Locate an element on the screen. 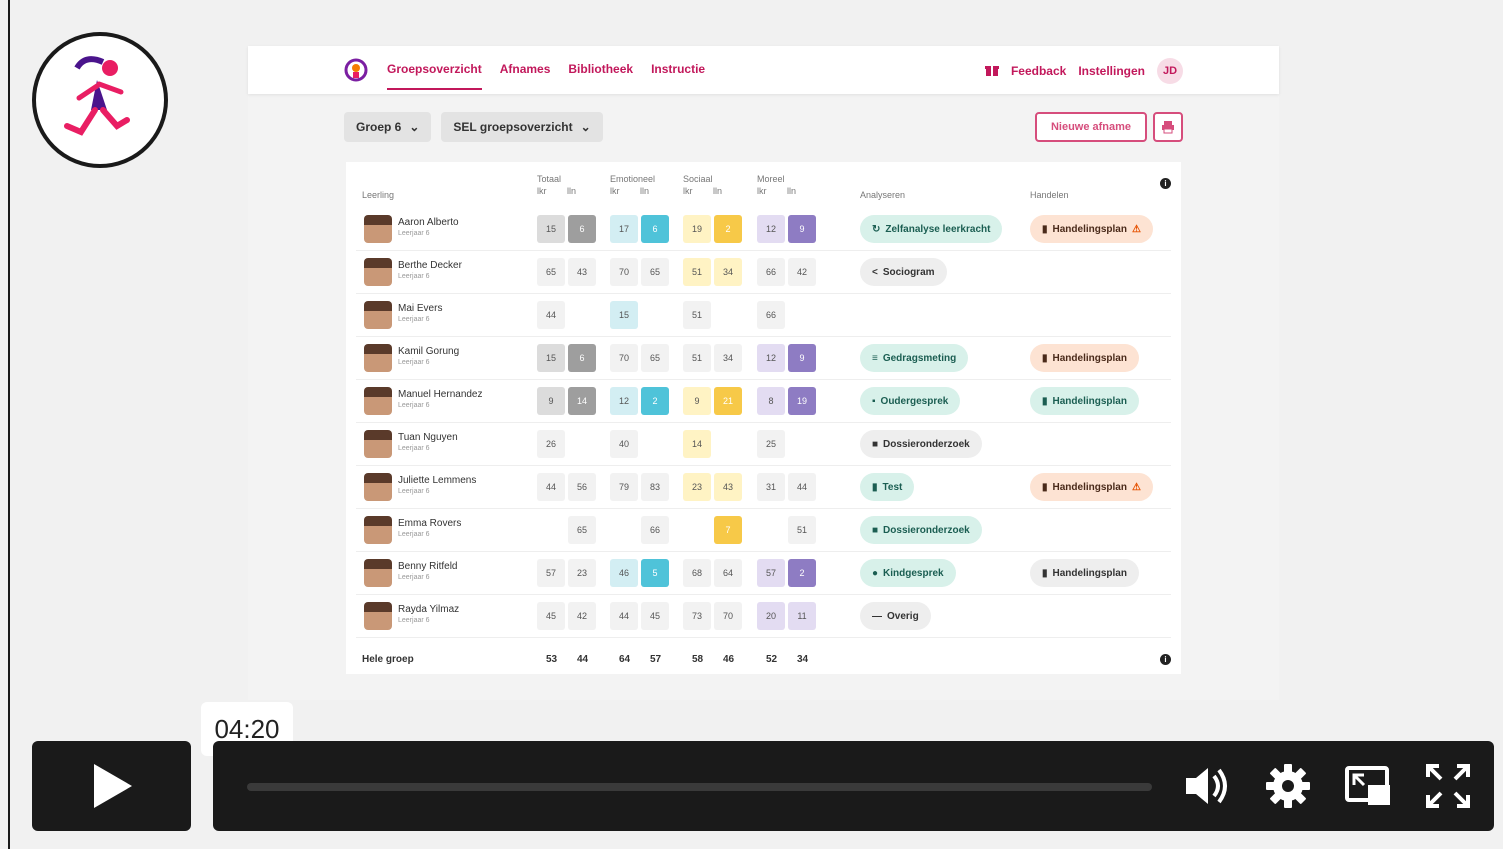  score-cell: 31 is located at coordinates (771, 487).